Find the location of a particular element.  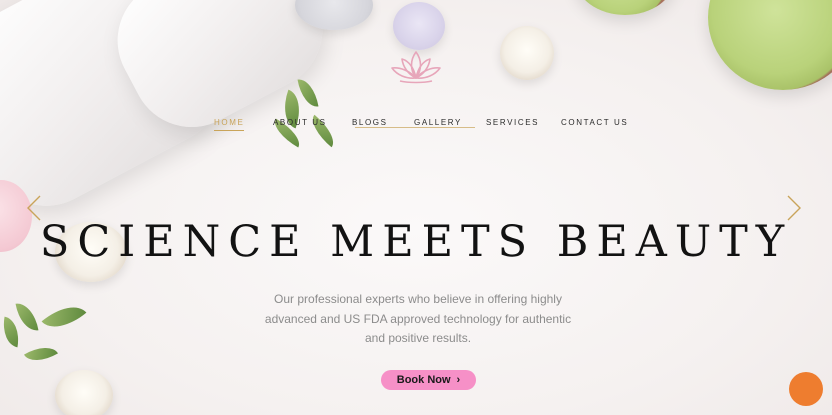

nav-item-about-us: ABOUT US is located at coordinates (300, 122).